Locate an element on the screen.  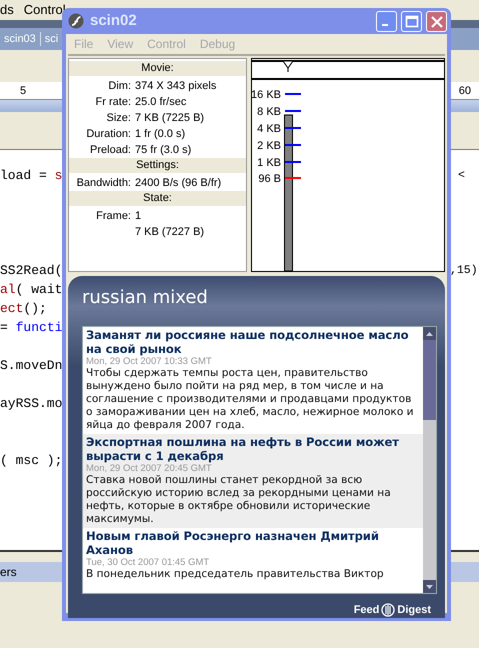
stat-label: Duration: is located at coordinates (108, 134).